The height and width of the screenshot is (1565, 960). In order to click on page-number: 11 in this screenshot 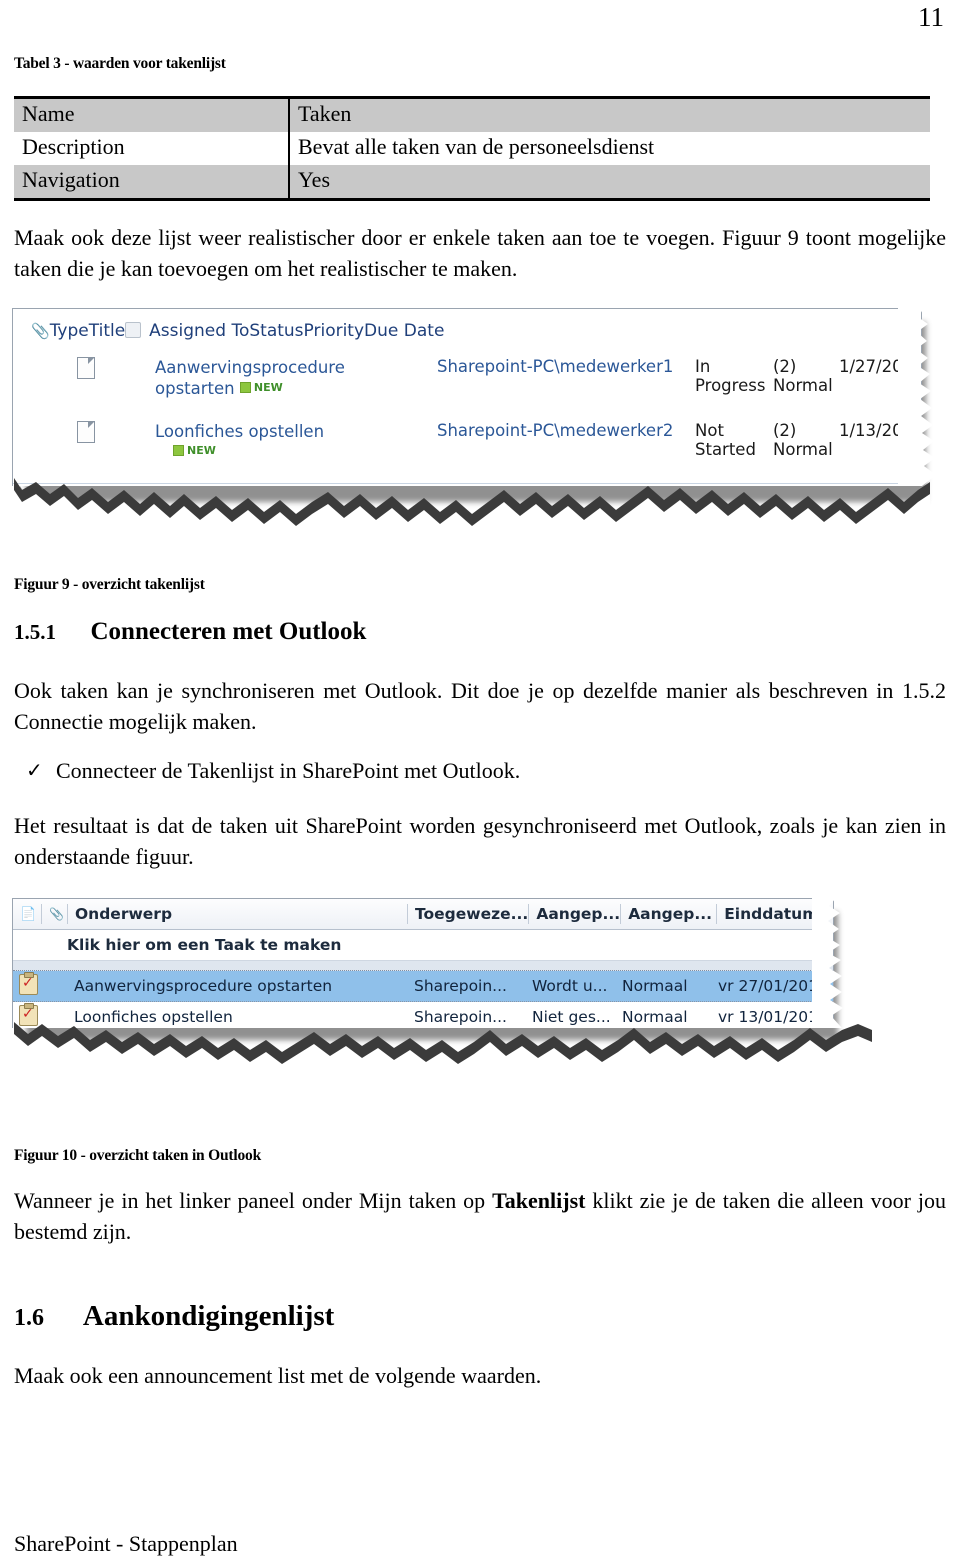, I will do `click(931, 17)`.